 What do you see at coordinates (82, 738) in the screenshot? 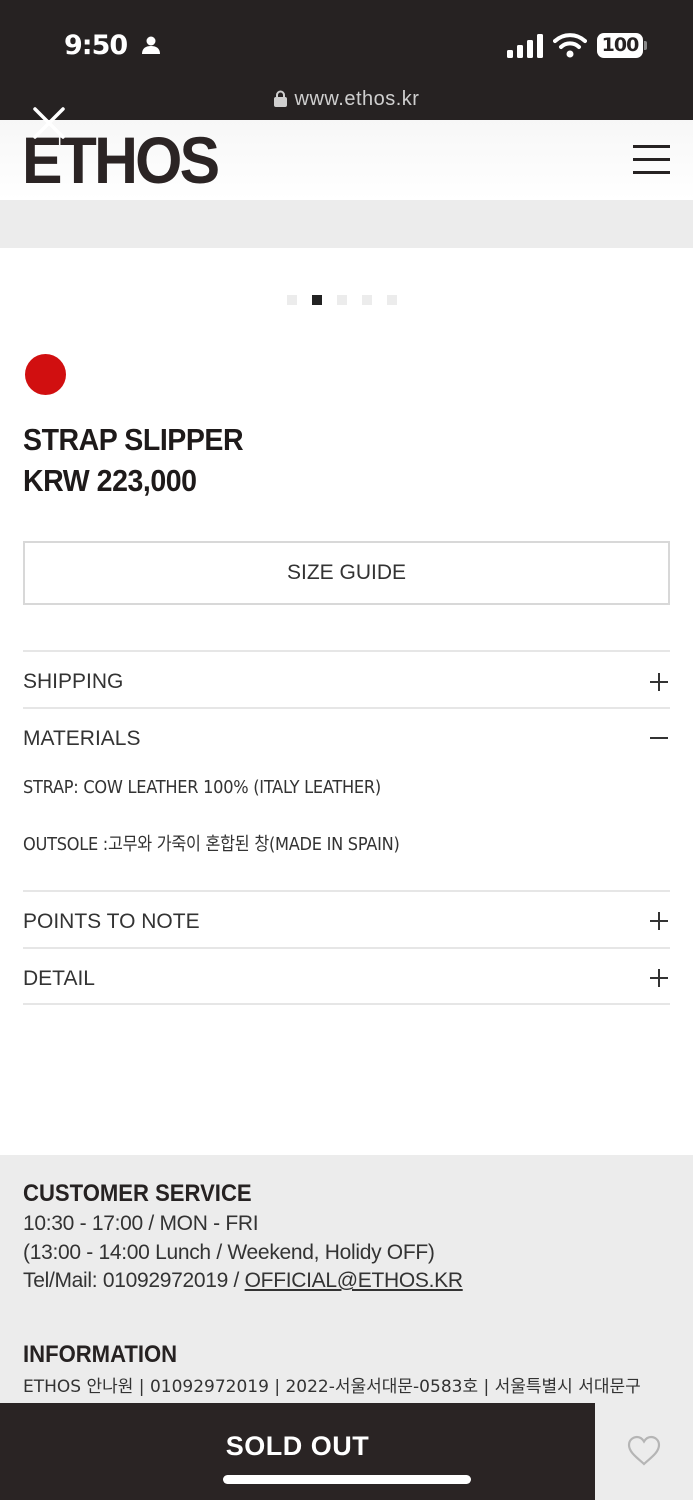
I see `materials-label: MATERIALS` at bounding box center [82, 738].